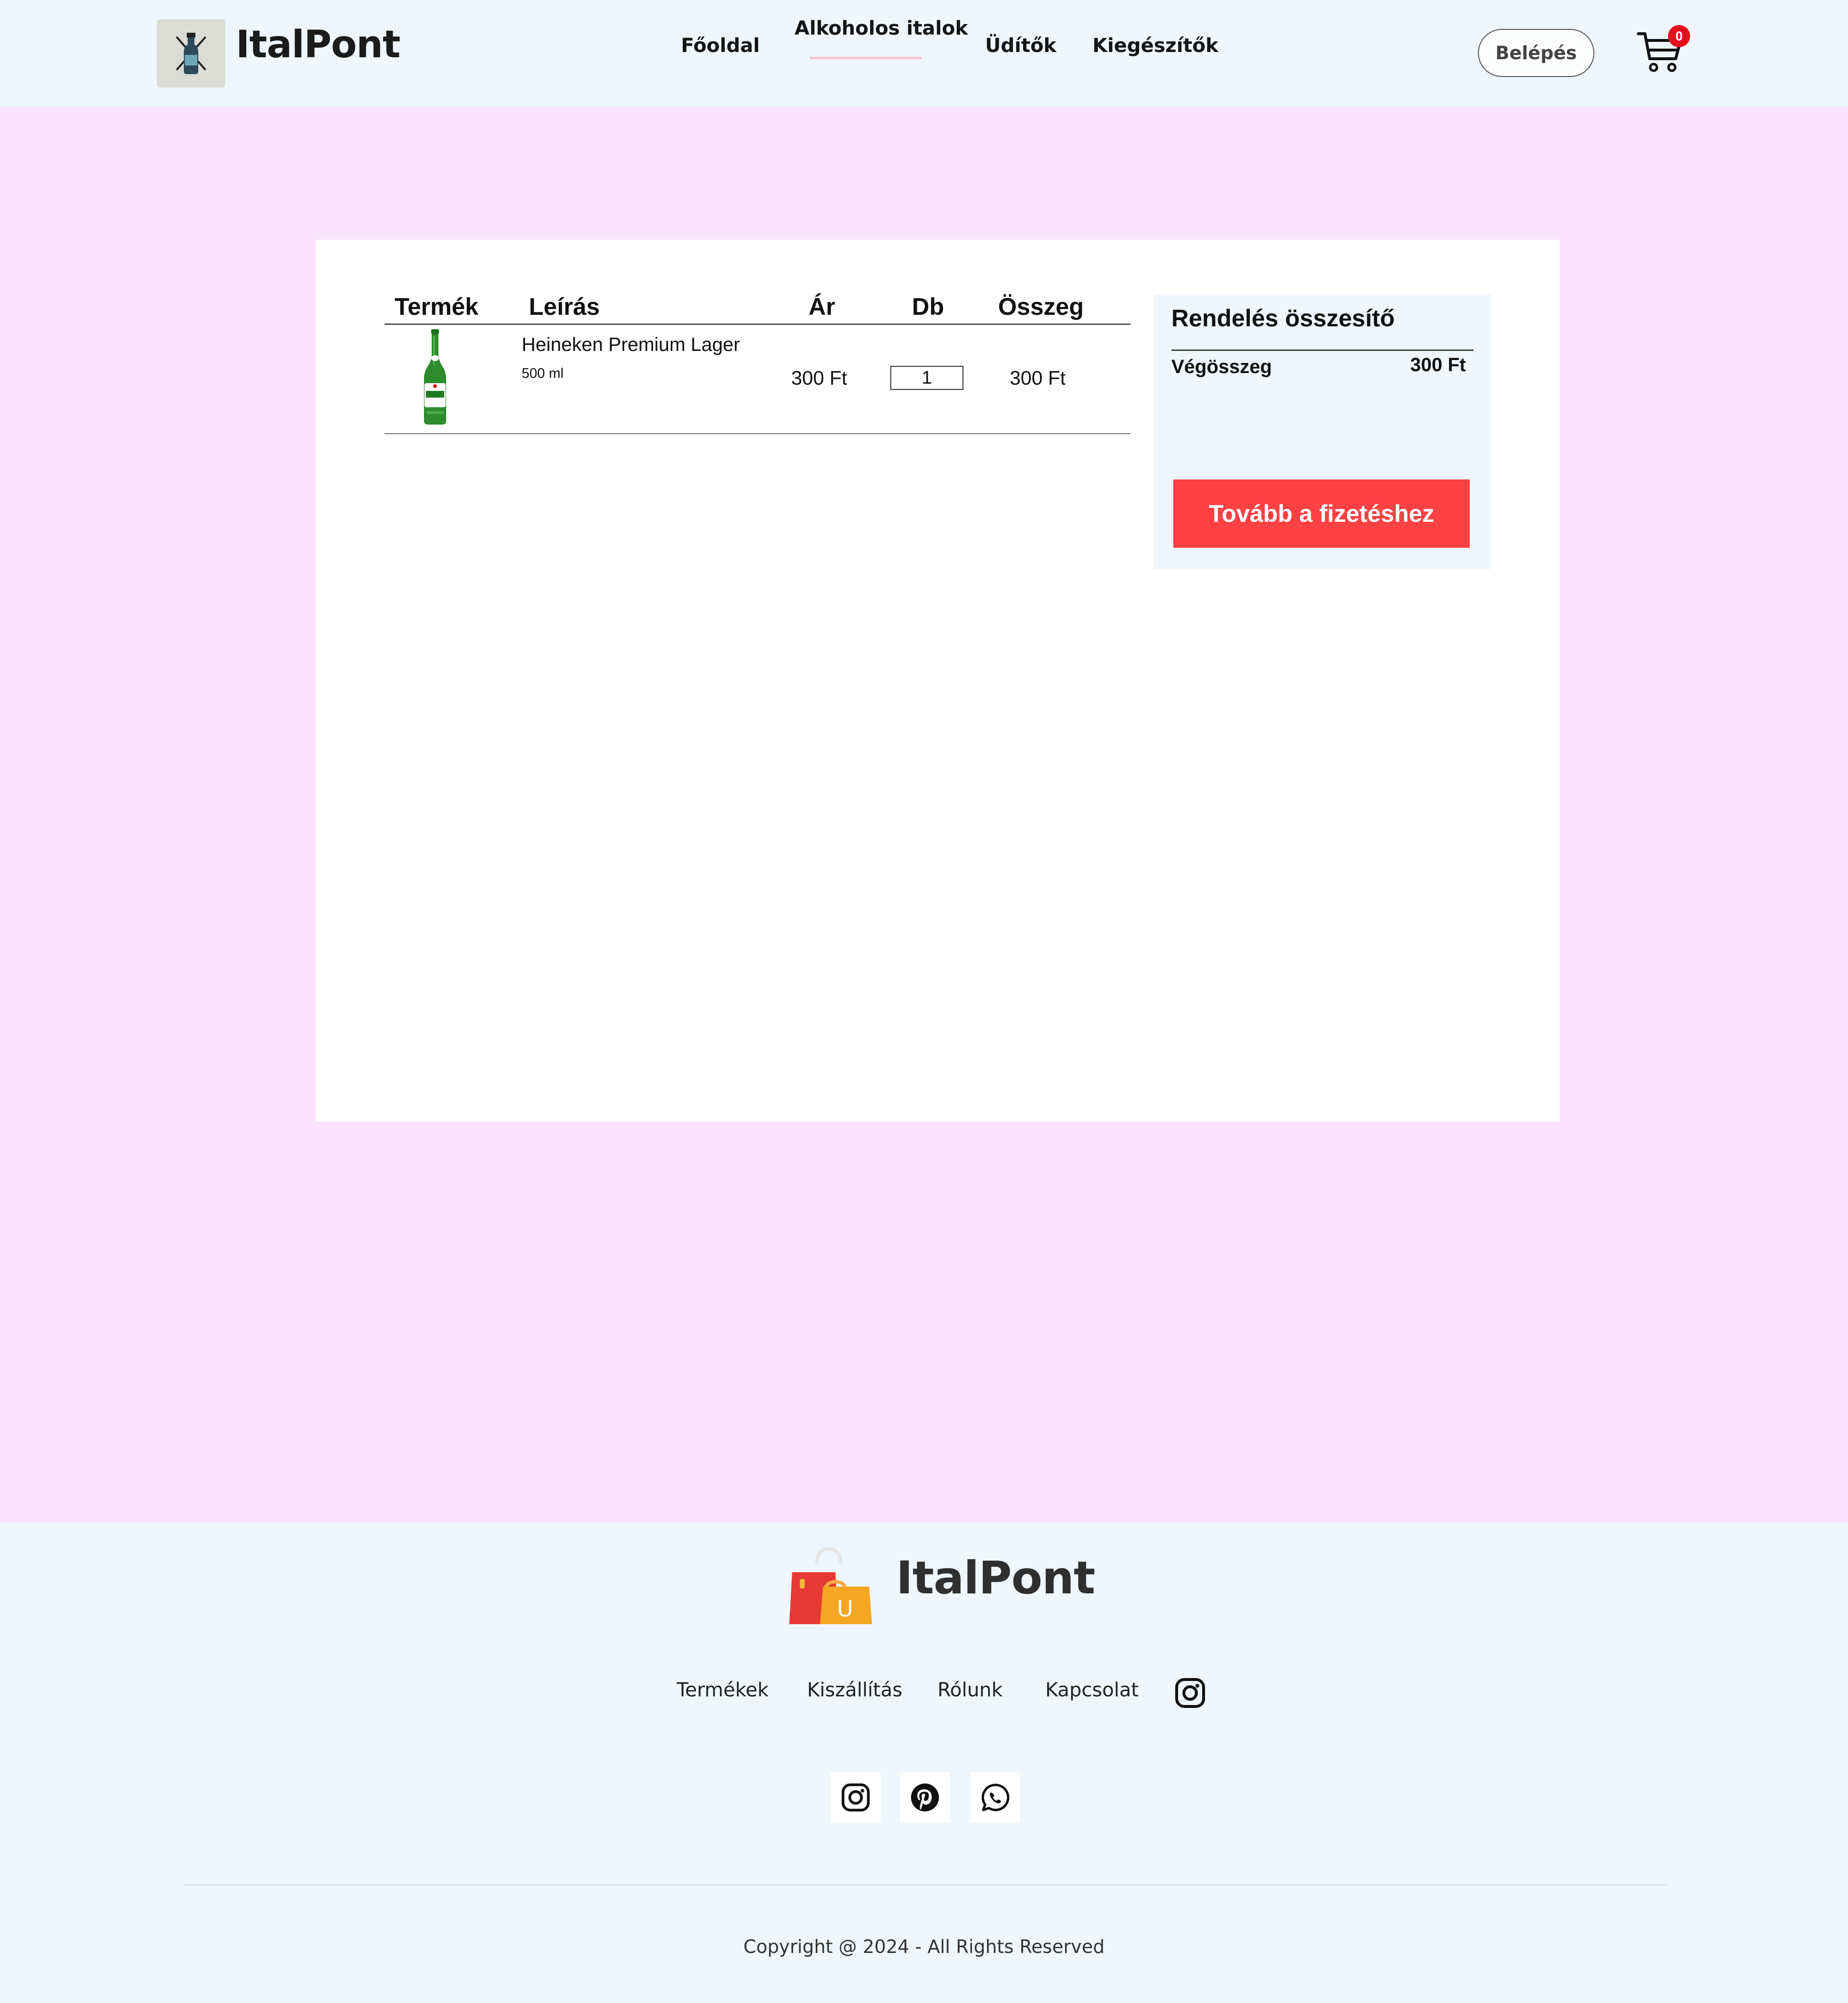 This screenshot has height=2003, width=1848. Describe the element at coordinates (969, 1690) in the screenshot. I see `footer-link-about: Rólunk` at that location.